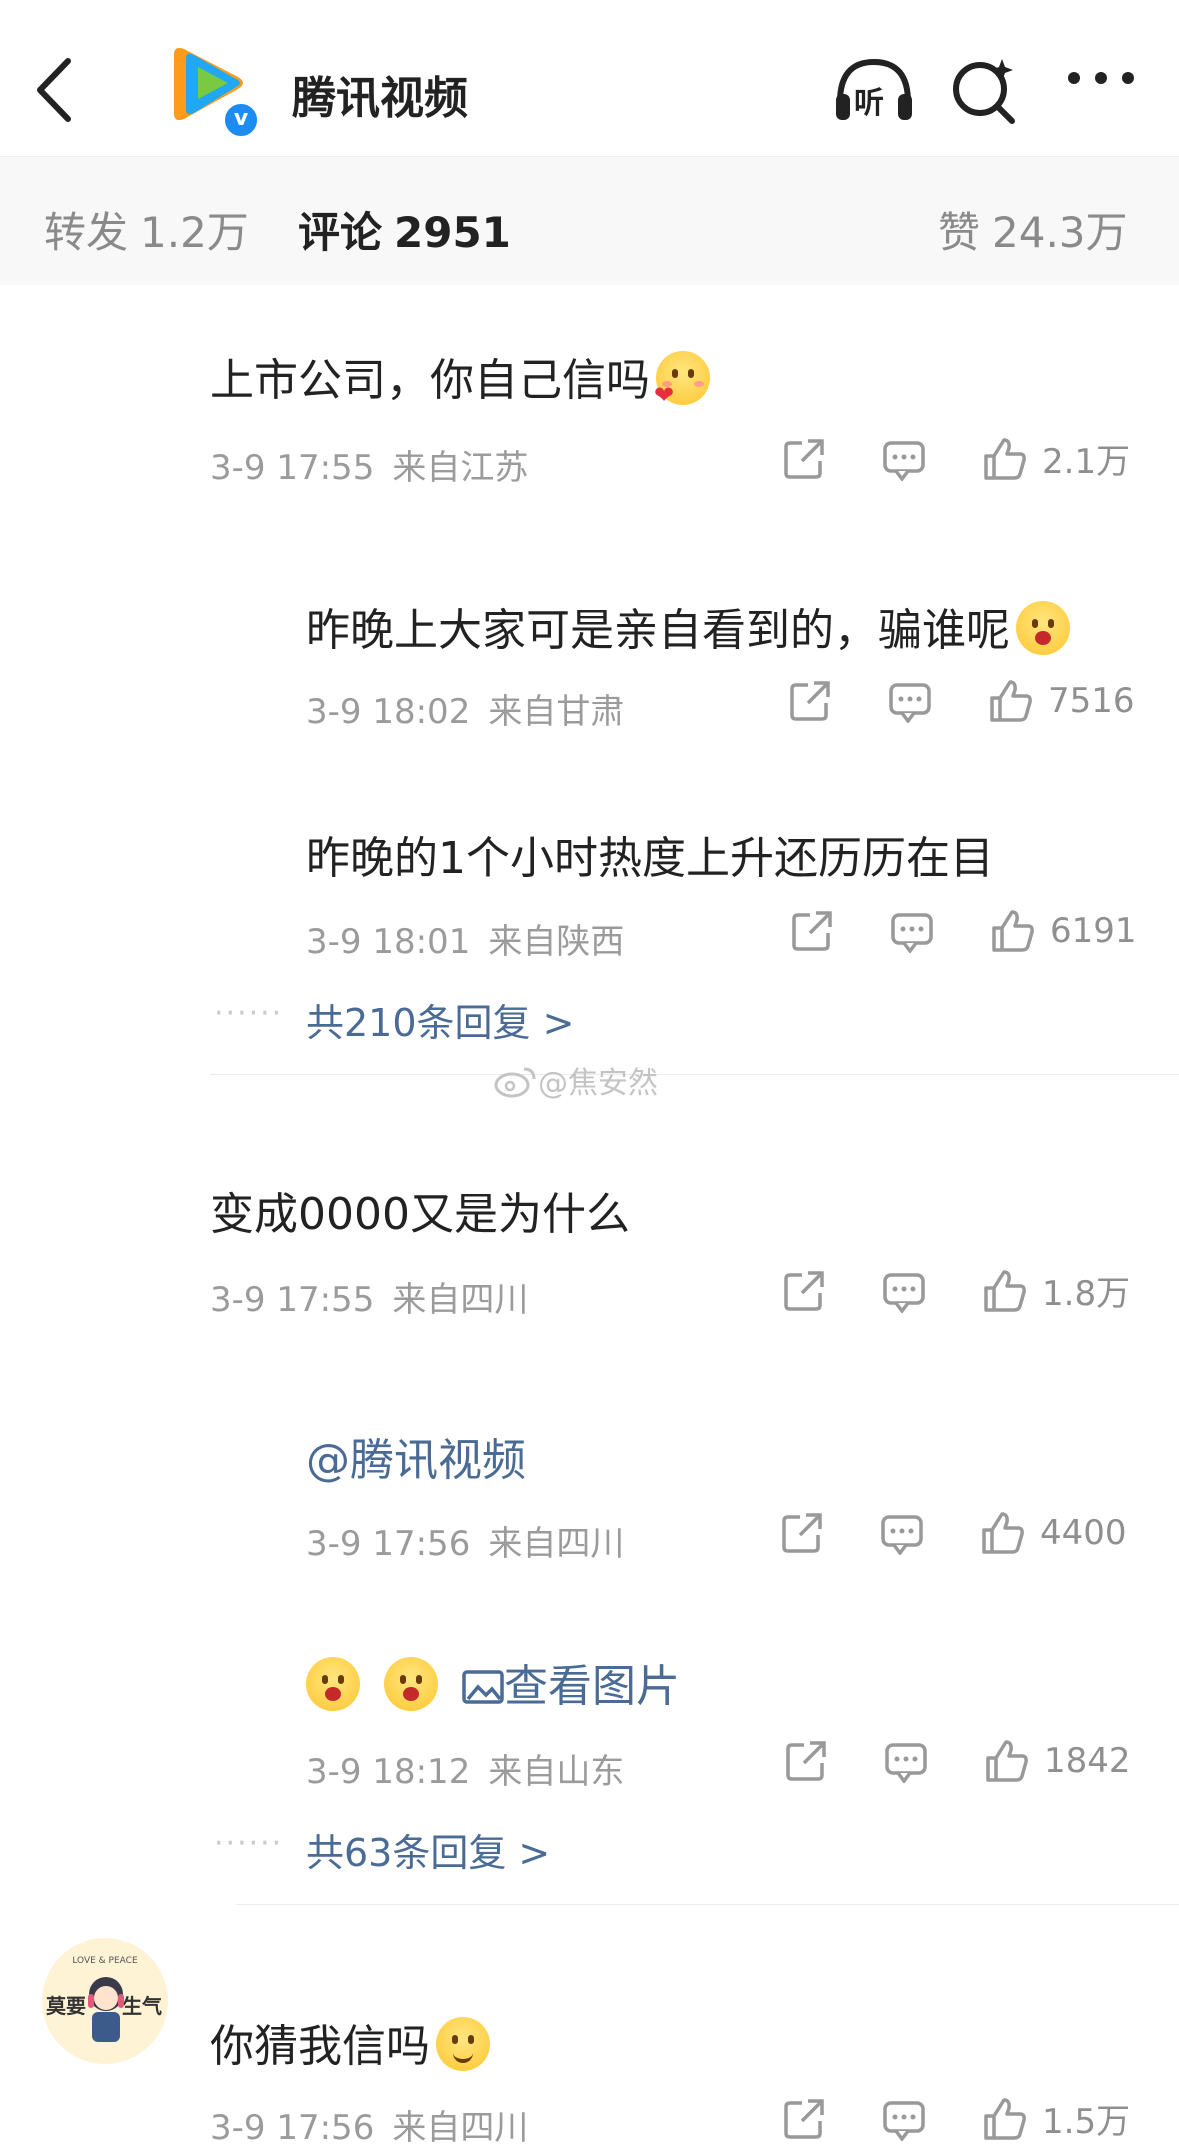 The width and height of the screenshot is (1179, 2151). Describe the element at coordinates (953, 1533) in the screenshot. I see `reply-actions: 4400` at that location.